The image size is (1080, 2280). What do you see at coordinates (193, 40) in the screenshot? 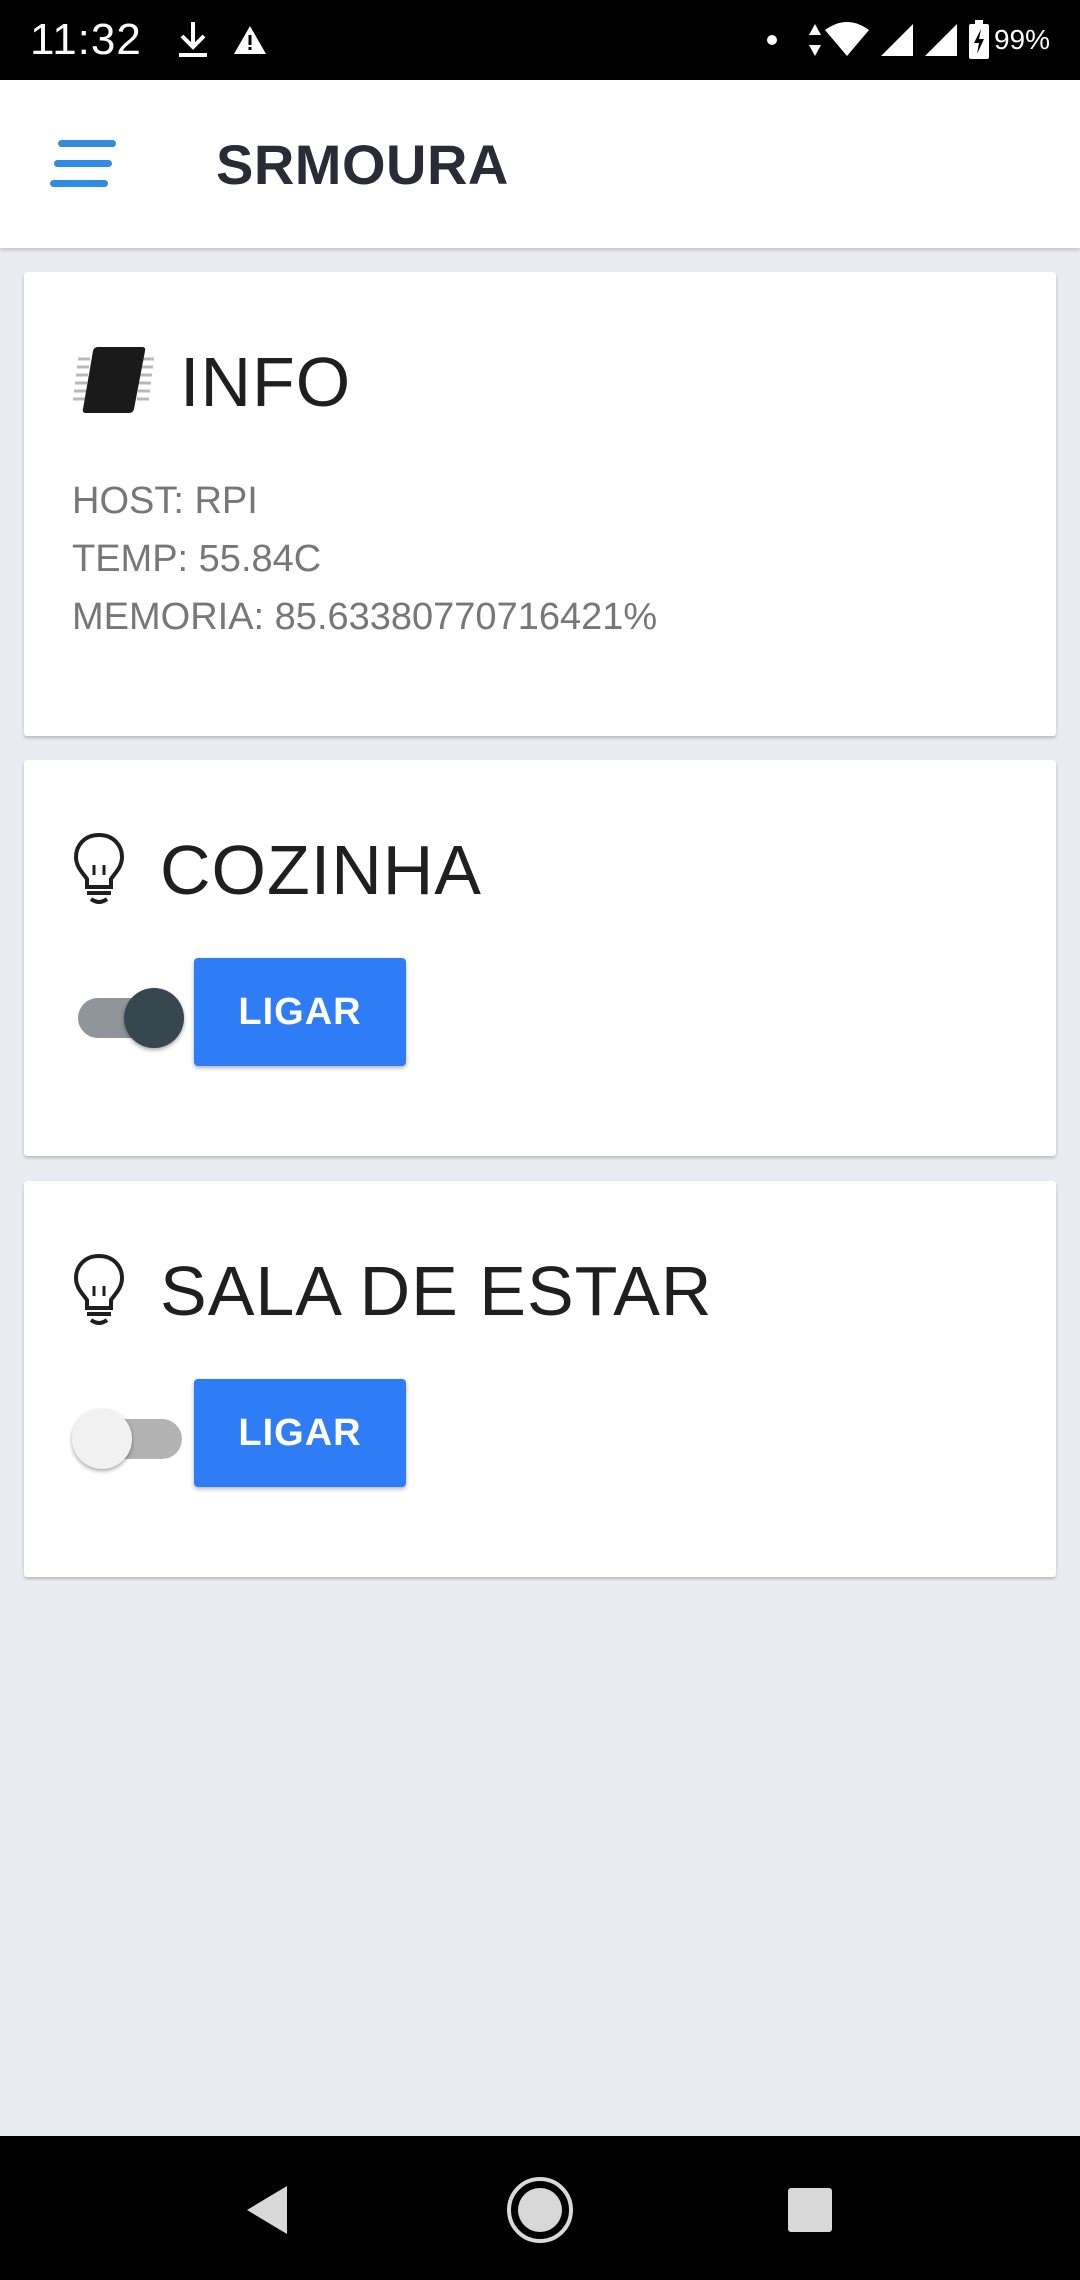
I see `download-icon` at bounding box center [193, 40].